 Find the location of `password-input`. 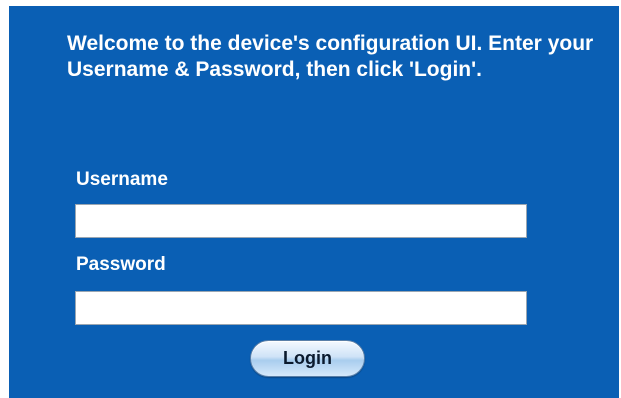

password-input is located at coordinates (301, 308).